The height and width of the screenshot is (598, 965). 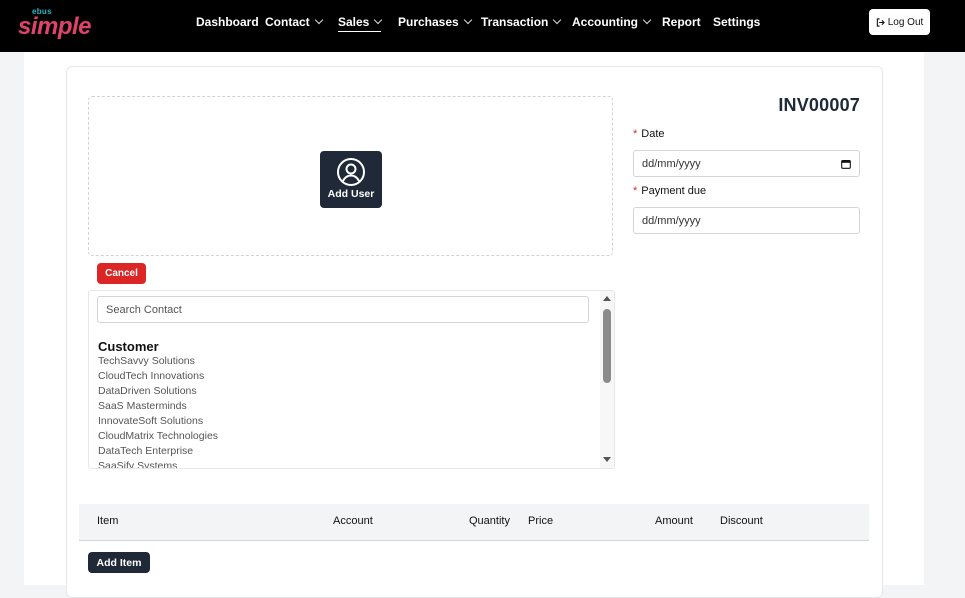 What do you see at coordinates (653, 134) in the screenshot?
I see `date-label-text: Date` at bounding box center [653, 134].